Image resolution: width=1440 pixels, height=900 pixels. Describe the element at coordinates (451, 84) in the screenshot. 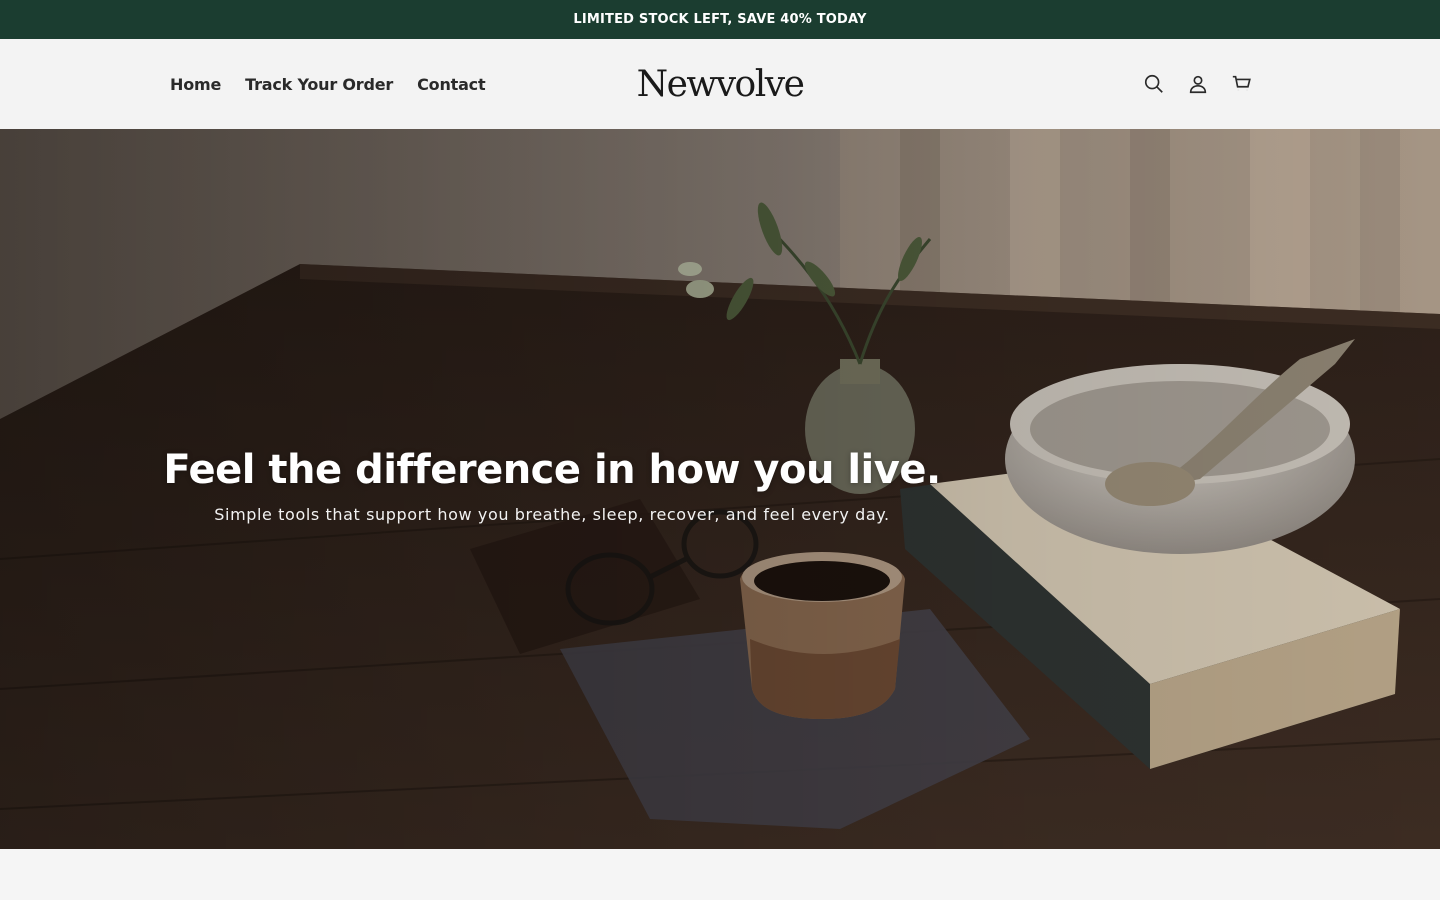

I see `nav-contact-link: Contact` at that location.